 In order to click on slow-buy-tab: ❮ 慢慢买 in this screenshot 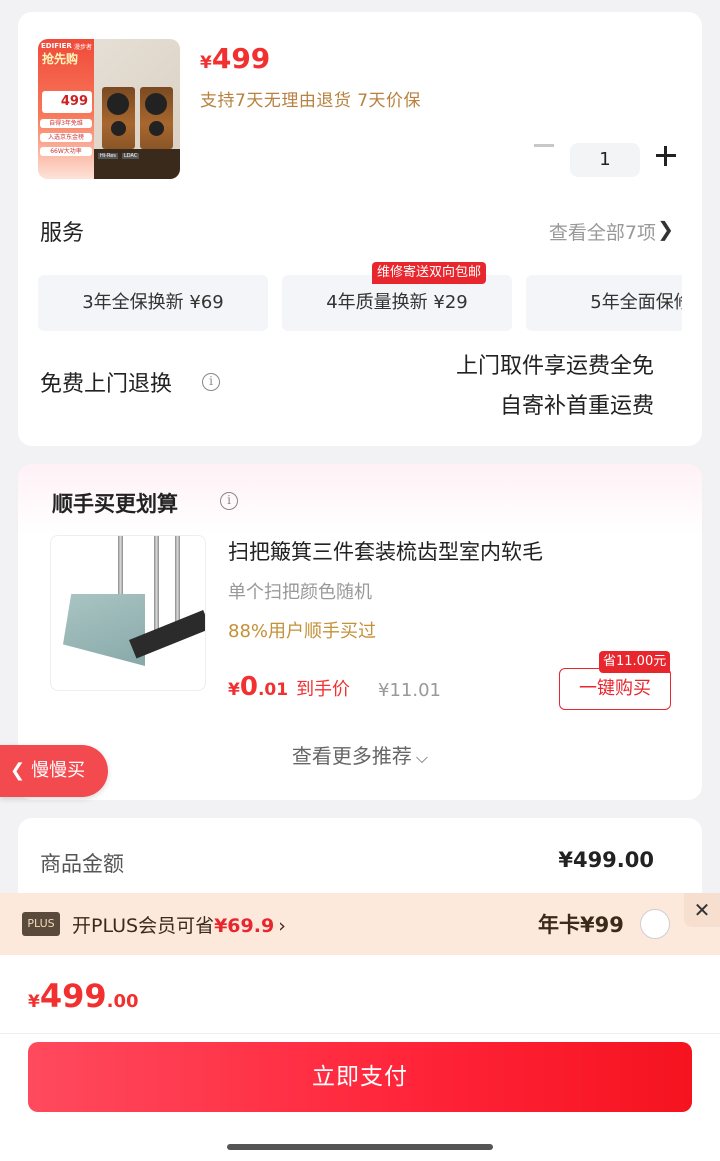, I will do `click(54, 771)`.